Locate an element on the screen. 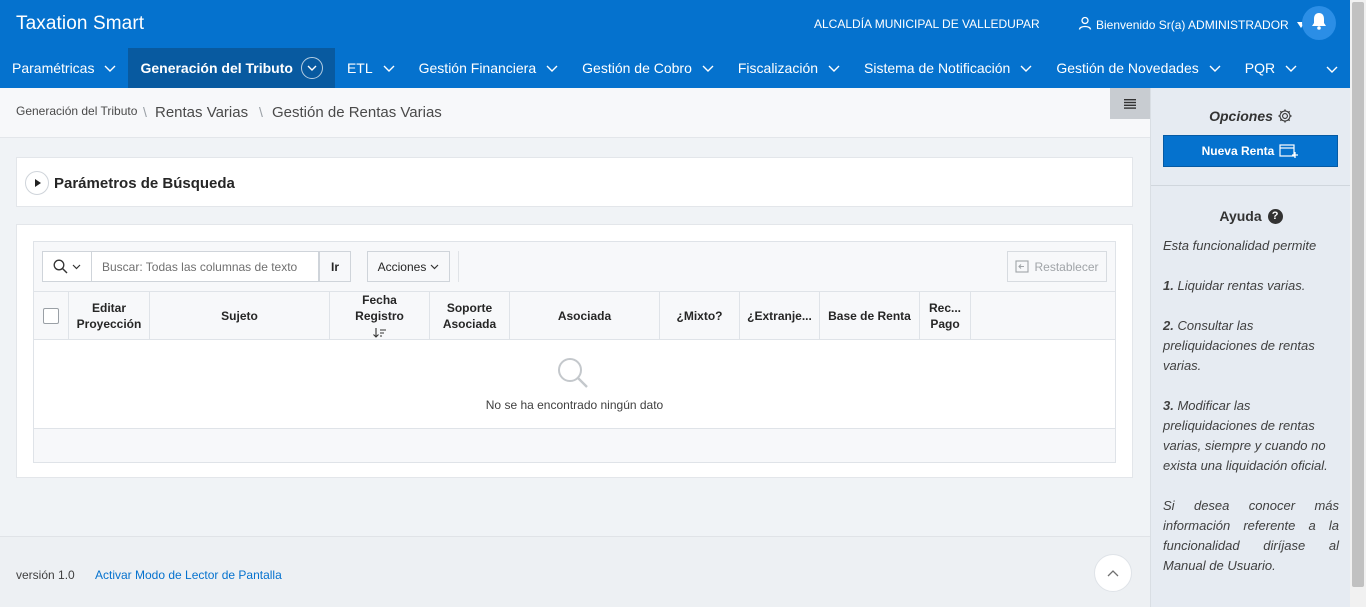 The image size is (1366, 607). page-title: Gestión de Rentas Varias is located at coordinates (357, 112).